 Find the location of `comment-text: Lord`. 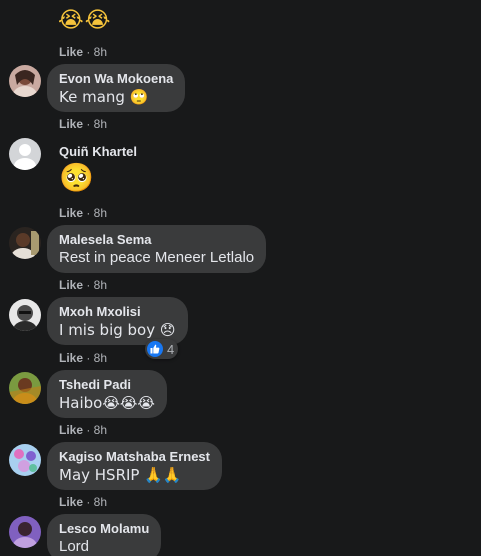

comment-text: Lord is located at coordinates (74, 546).